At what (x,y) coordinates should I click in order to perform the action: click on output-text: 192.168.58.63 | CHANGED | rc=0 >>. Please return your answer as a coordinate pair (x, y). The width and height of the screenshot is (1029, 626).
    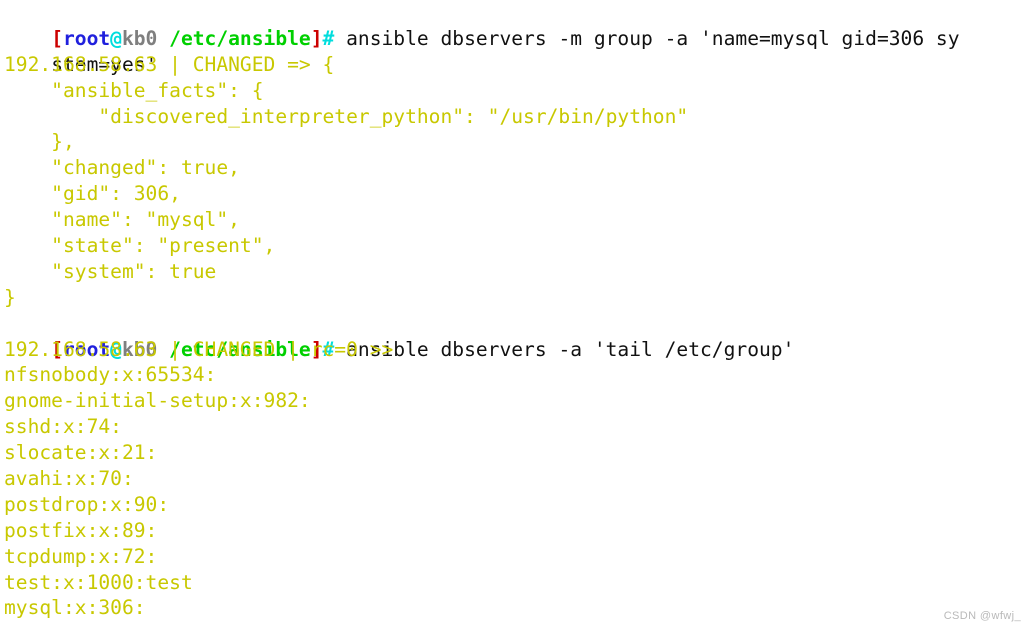
    Looking at the image, I should click on (199, 349).